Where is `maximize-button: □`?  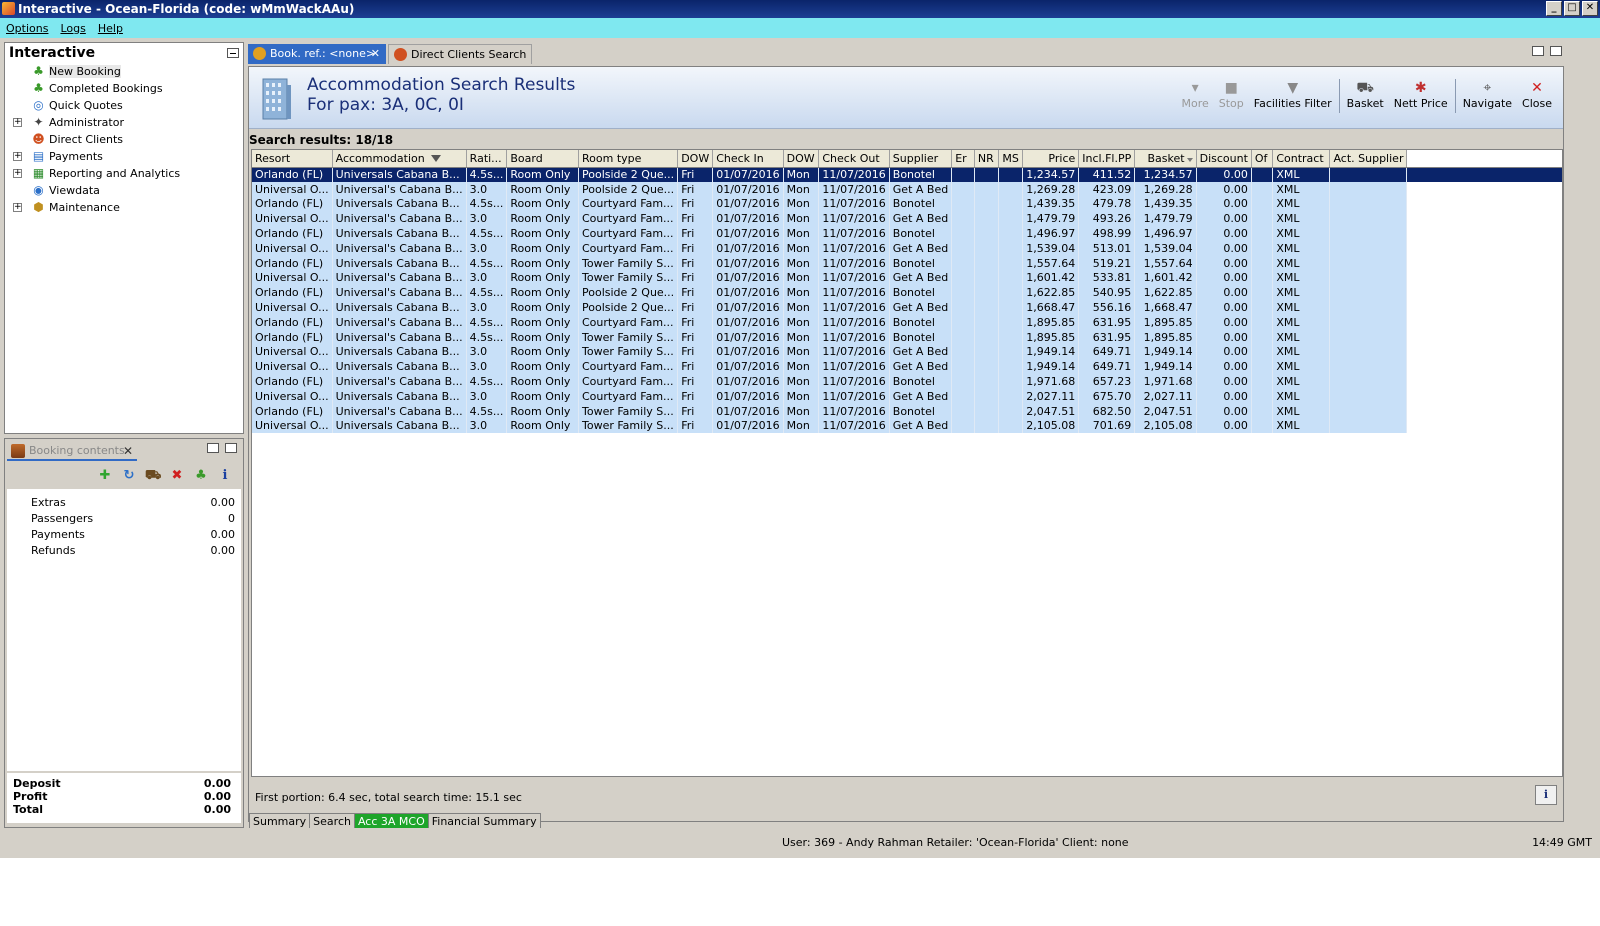
maximize-button: □ is located at coordinates (1572, 8).